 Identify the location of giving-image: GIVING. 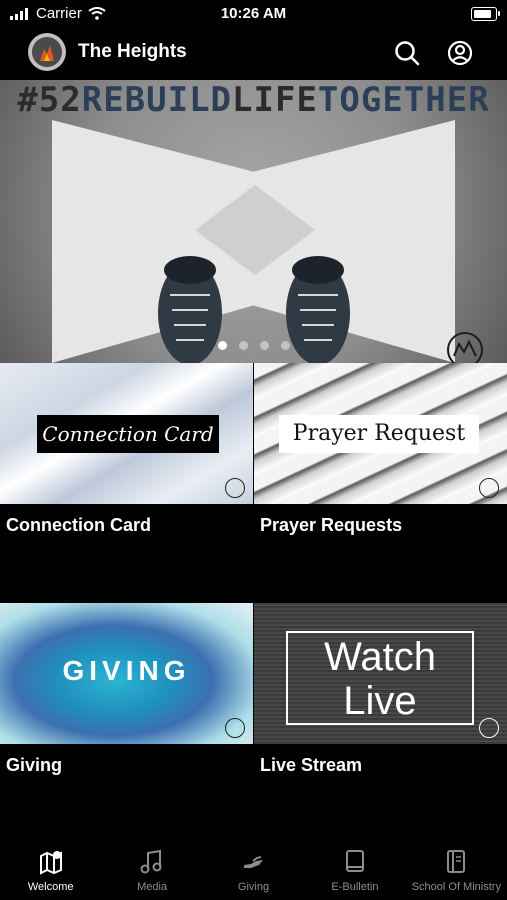
(126, 673).